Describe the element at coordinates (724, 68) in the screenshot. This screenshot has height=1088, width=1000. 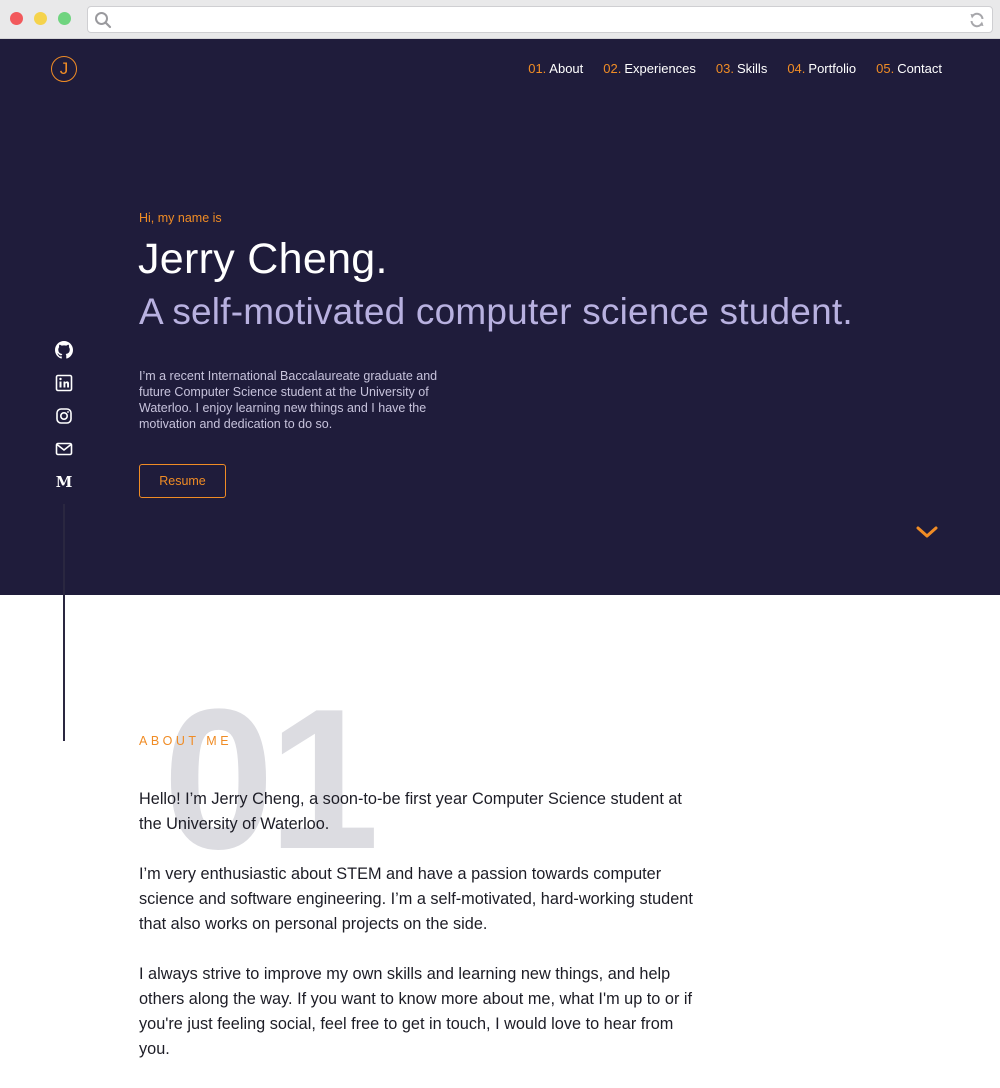
I see `nav-number: 03.` at that location.